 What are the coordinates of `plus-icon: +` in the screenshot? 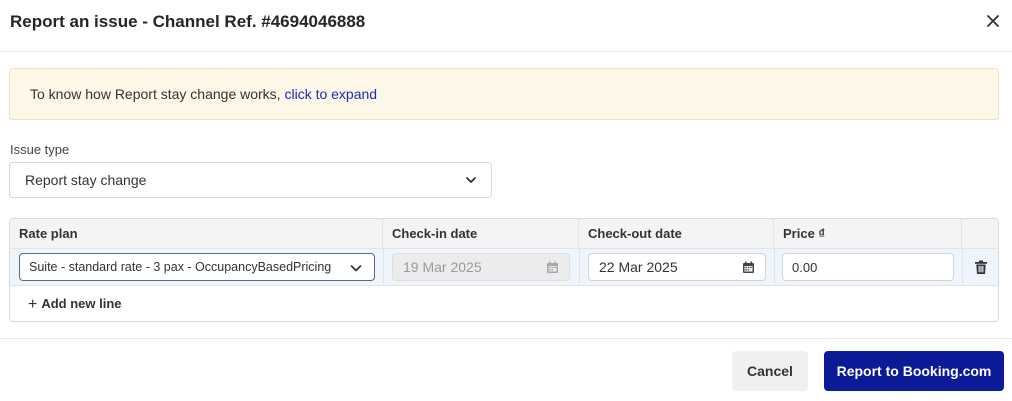 It's located at (33, 304).